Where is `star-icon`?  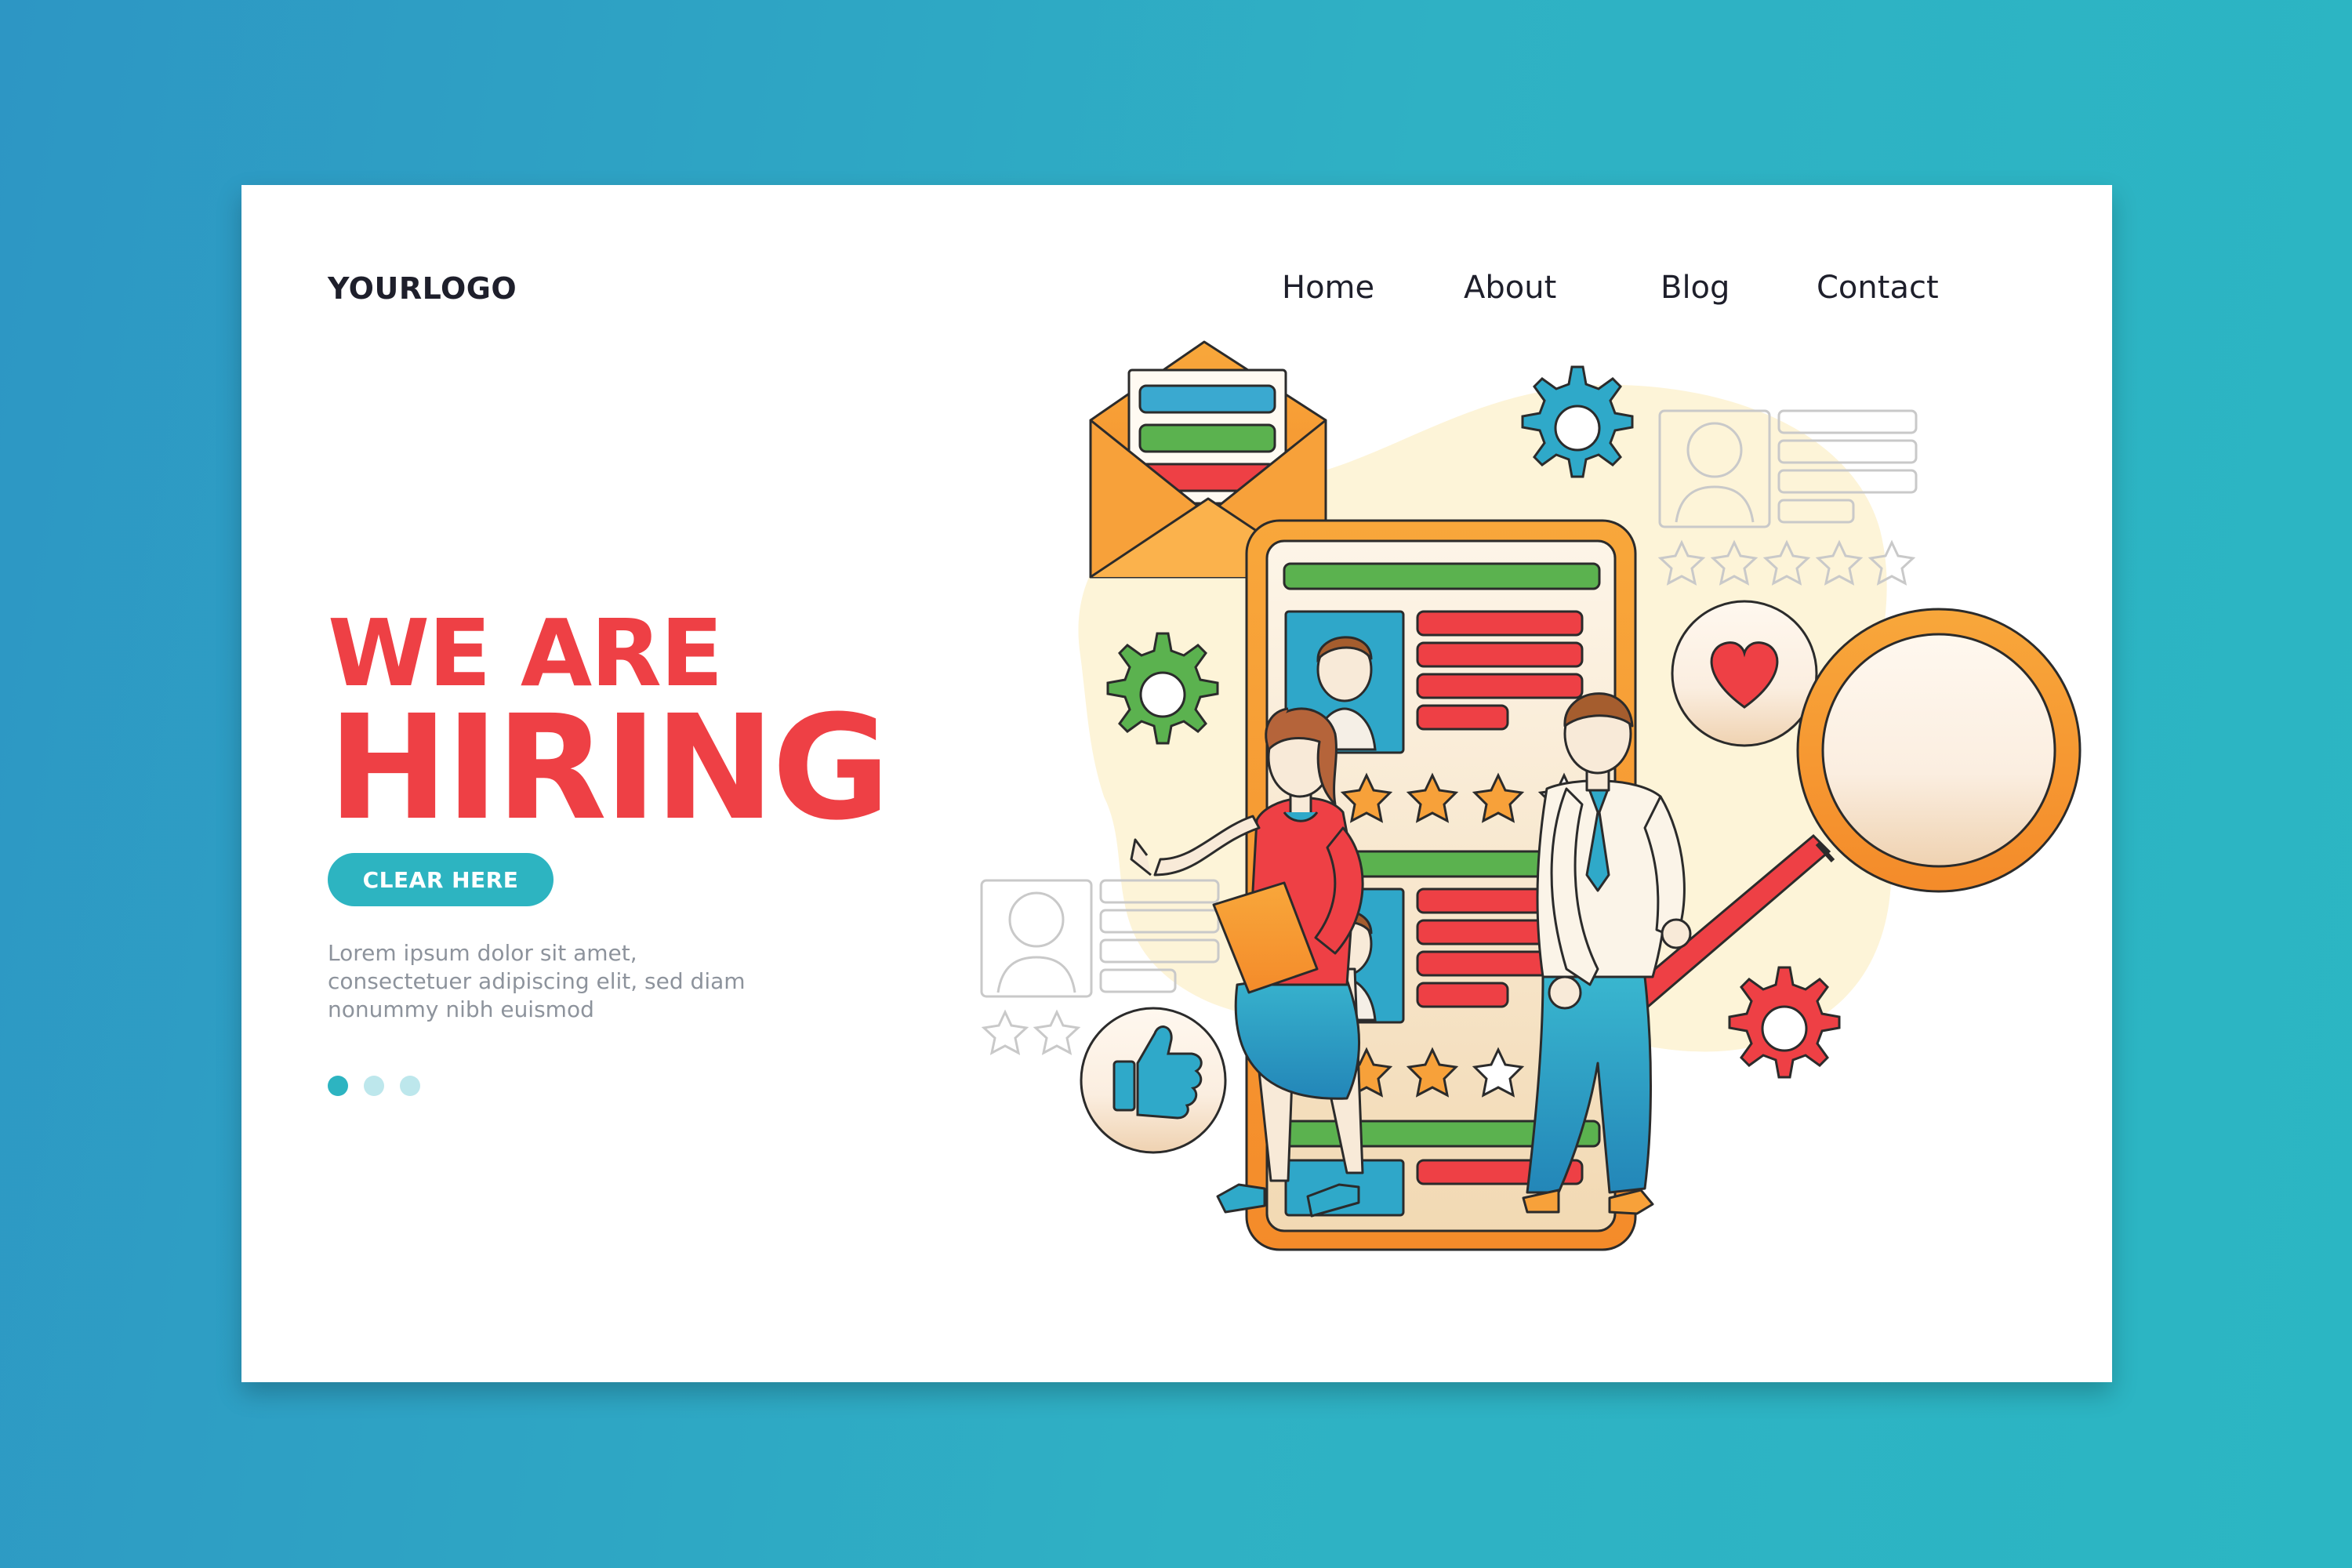
star-icon is located at coordinates (1432, 1072).